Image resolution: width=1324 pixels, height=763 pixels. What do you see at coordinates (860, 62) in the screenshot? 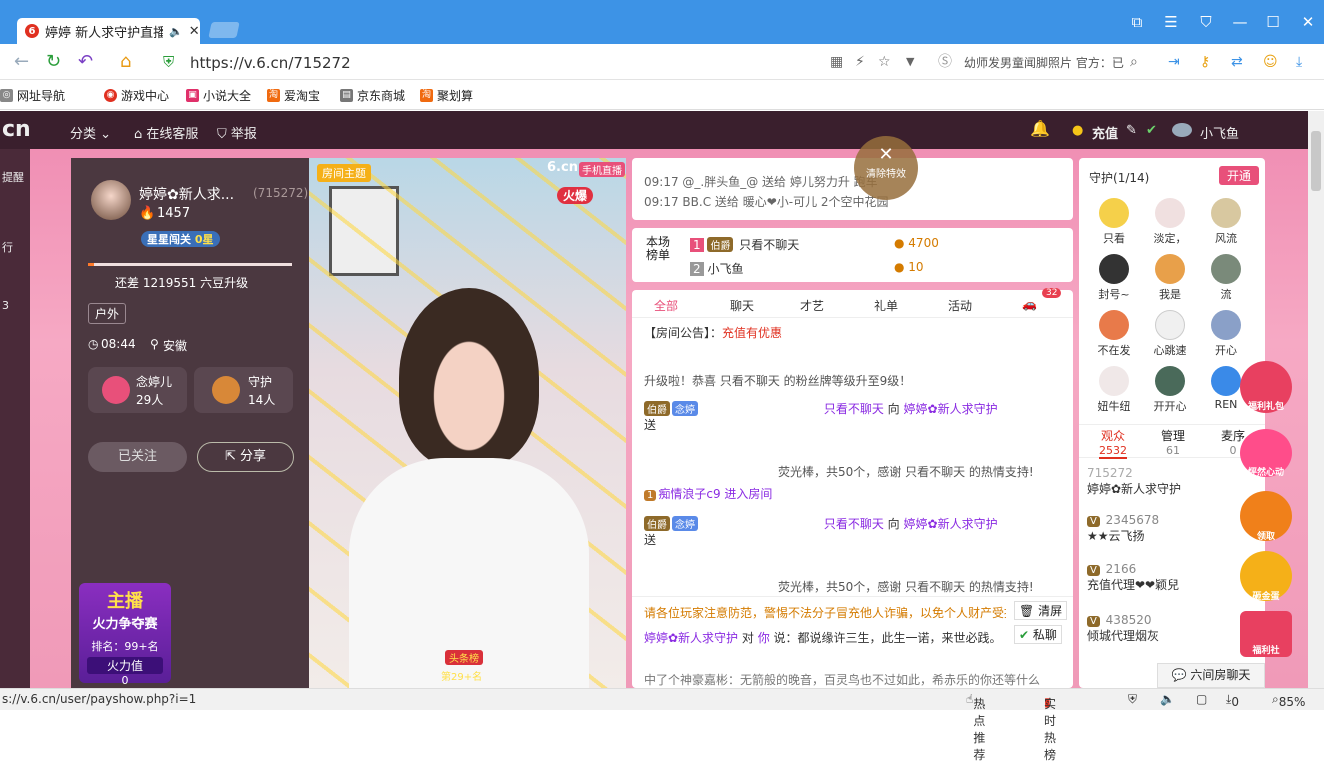
I see `lightning-icon: ⚡` at bounding box center [860, 62].